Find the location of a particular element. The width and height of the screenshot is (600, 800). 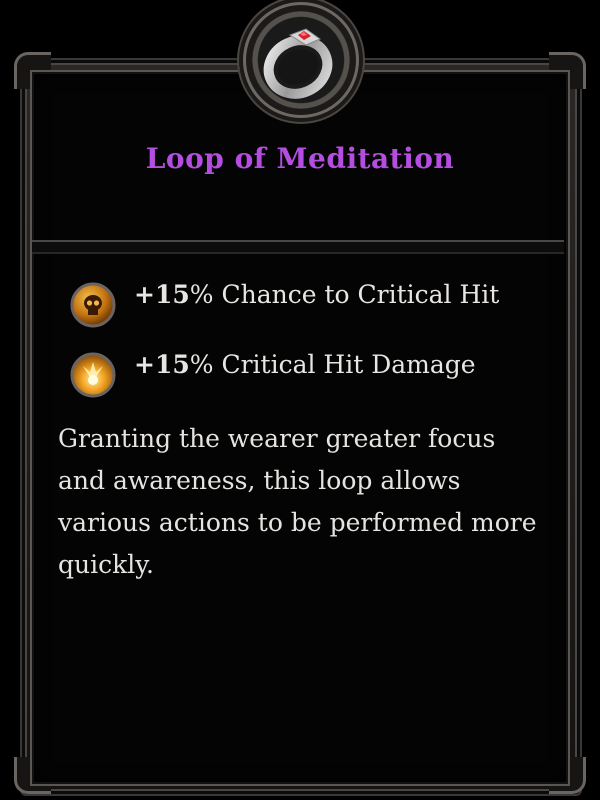

skull-medallion-icon is located at coordinates (93, 305).